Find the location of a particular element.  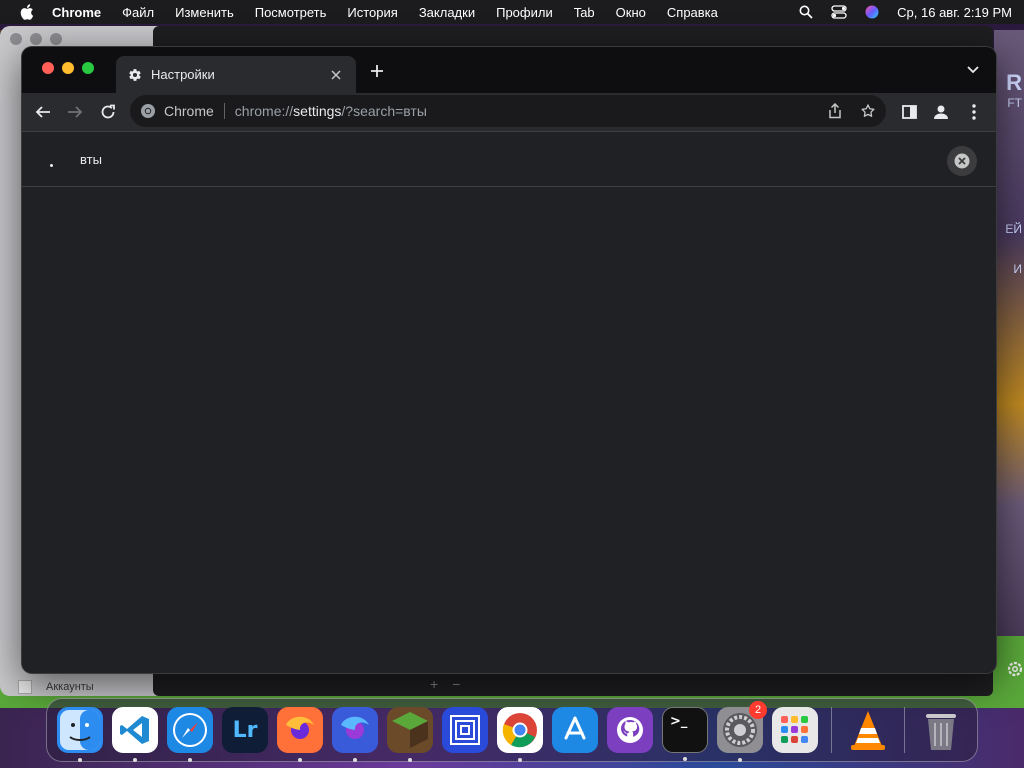

window-controls is located at coordinates (68, 68).